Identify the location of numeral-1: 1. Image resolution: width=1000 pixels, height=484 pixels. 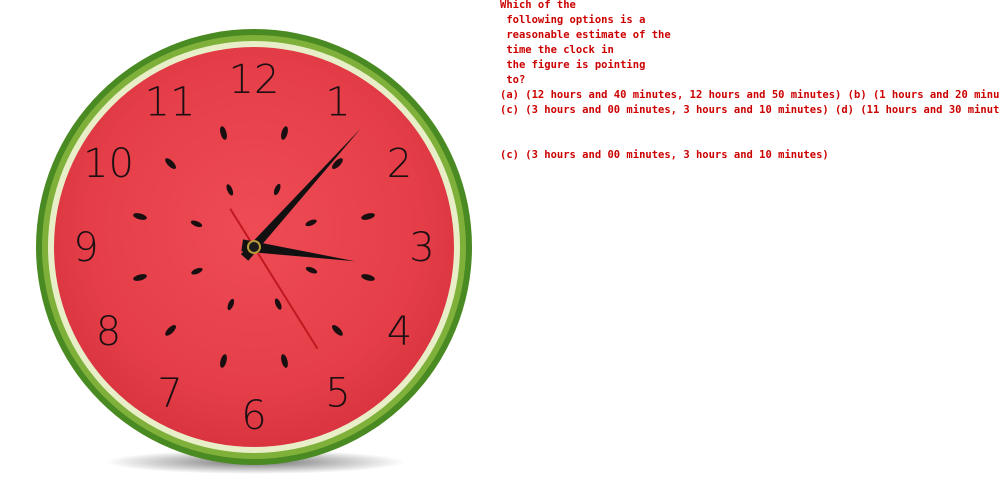
(337, 103).